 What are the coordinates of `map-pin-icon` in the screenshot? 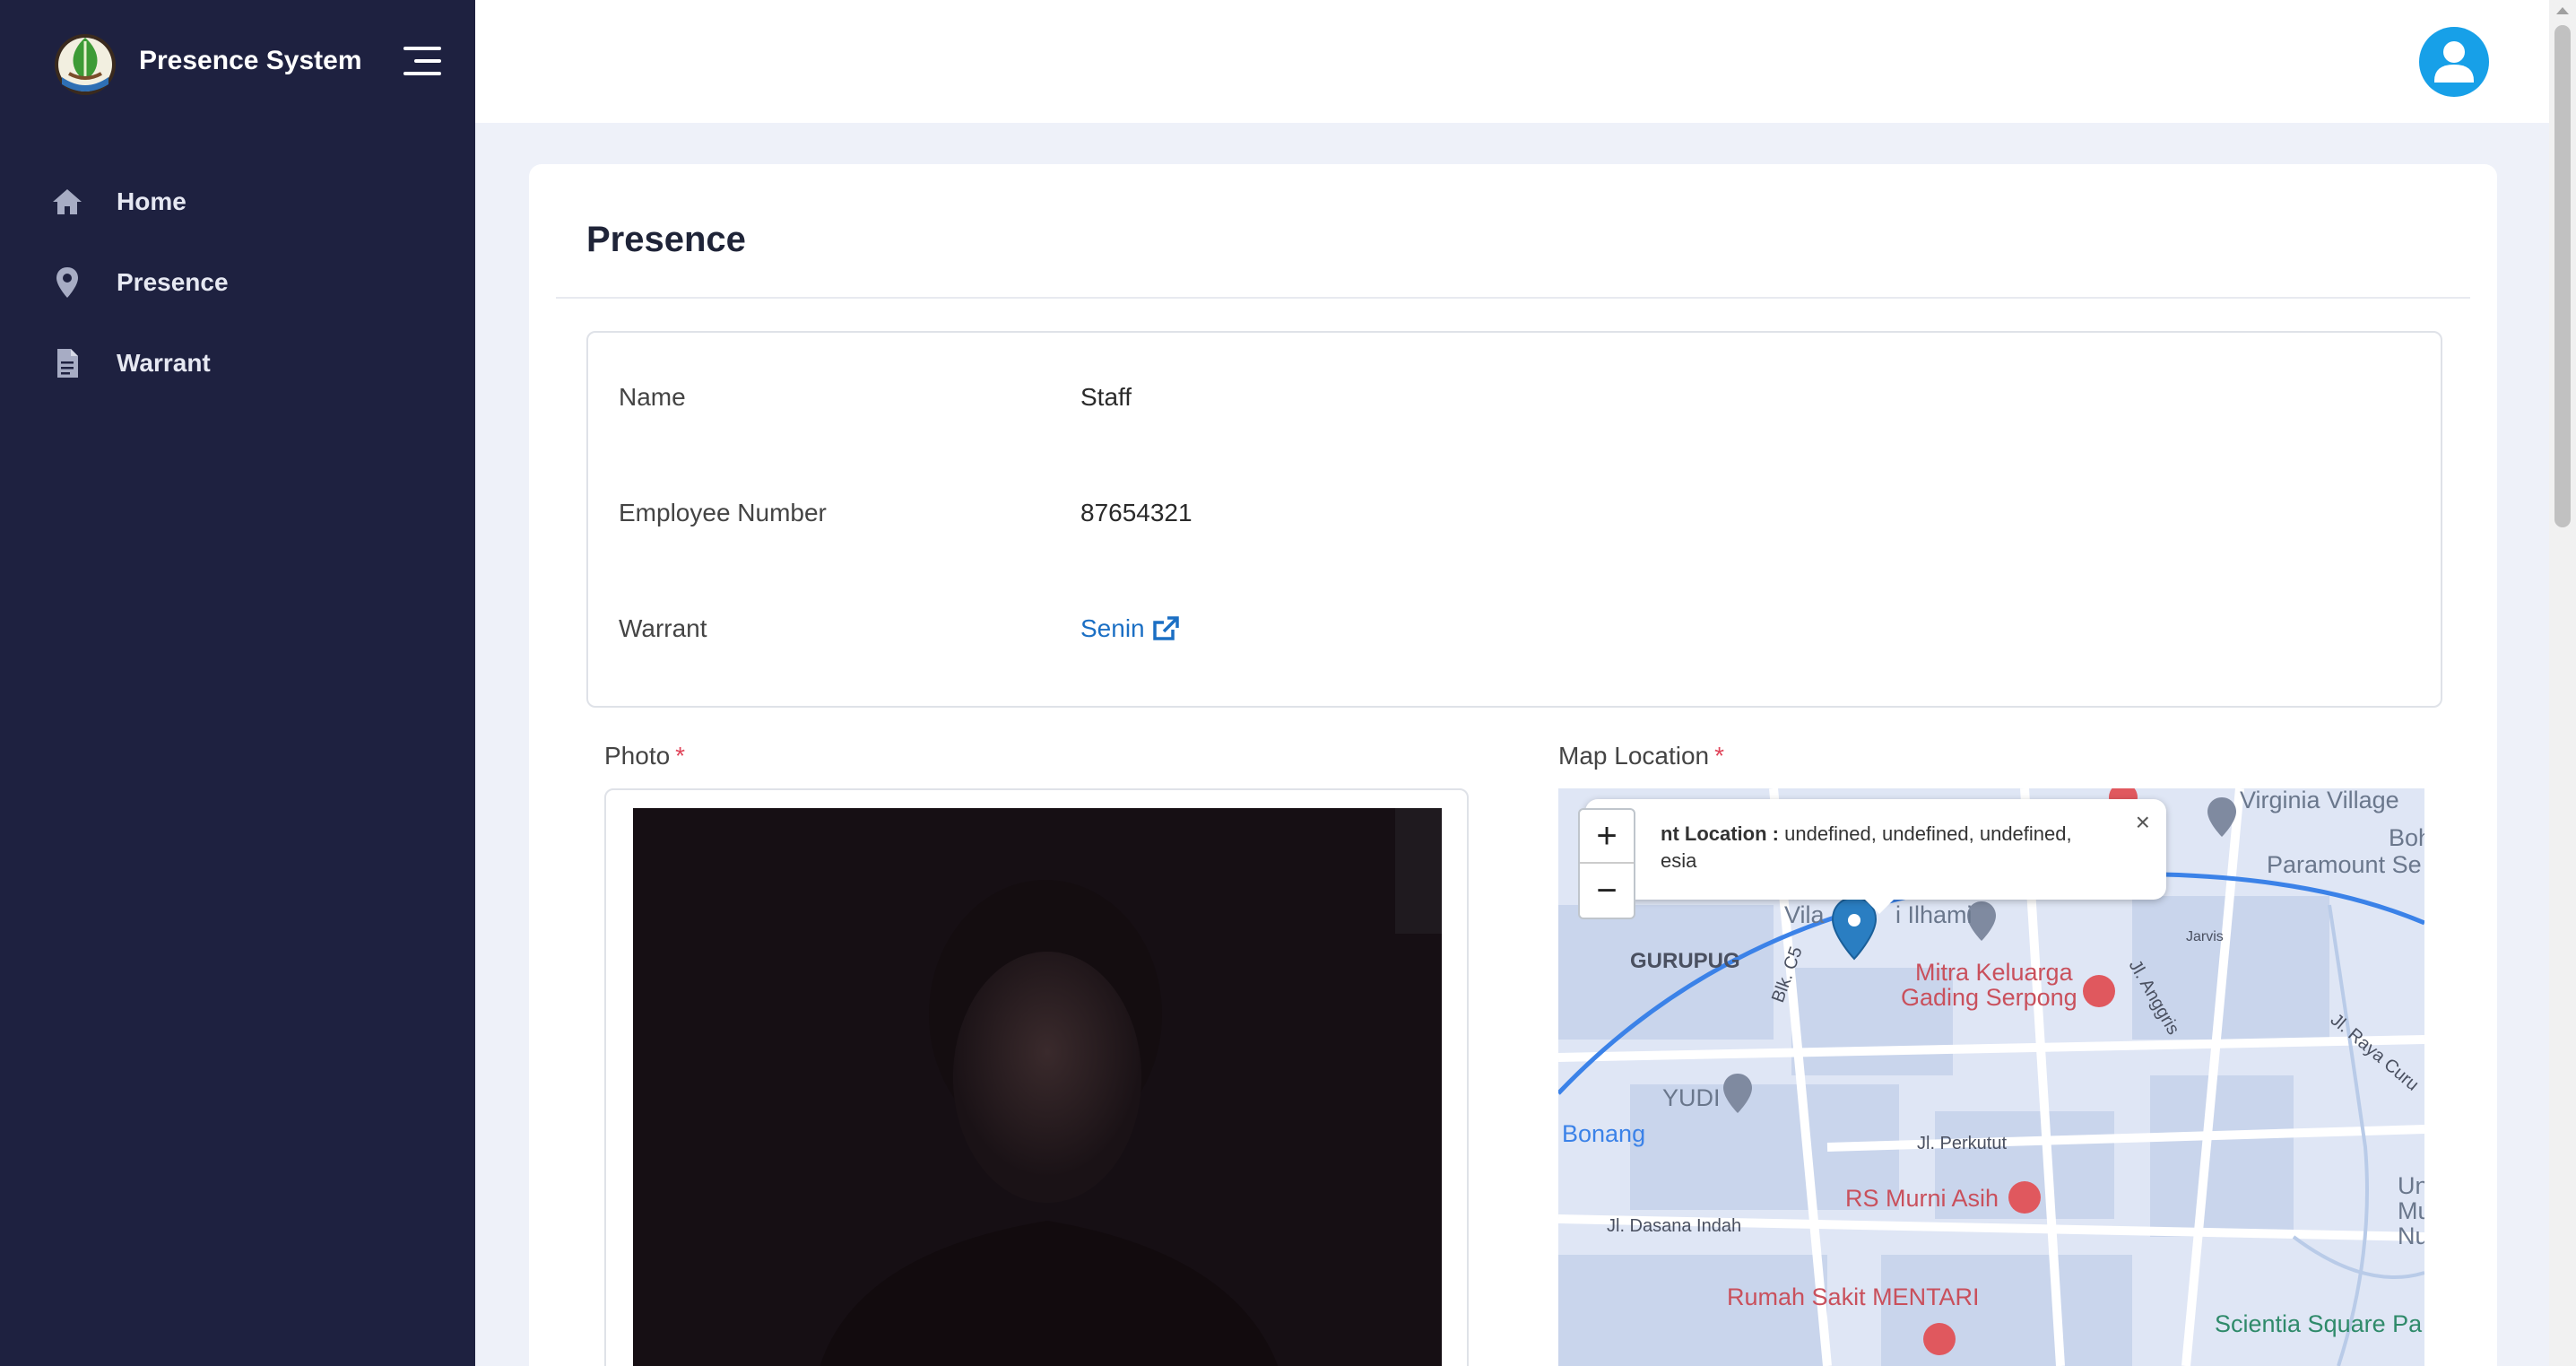 It's located at (67, 282).